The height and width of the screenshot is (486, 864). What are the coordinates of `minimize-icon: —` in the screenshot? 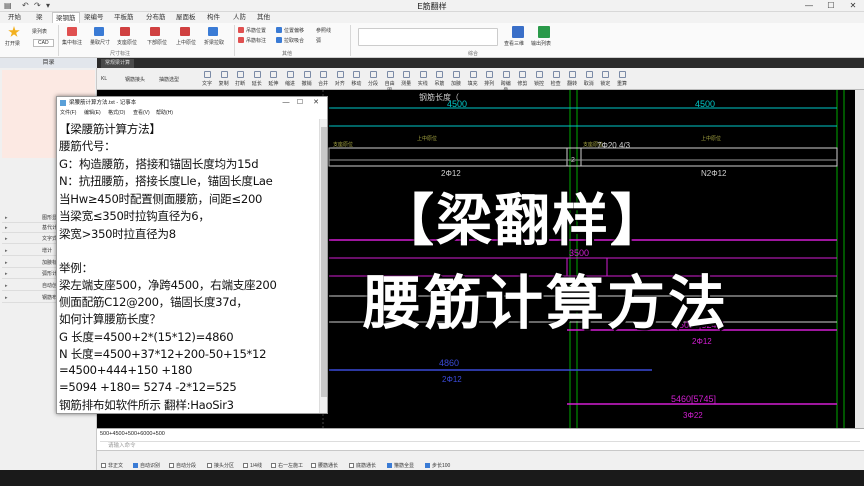 It's located at (809, 6).